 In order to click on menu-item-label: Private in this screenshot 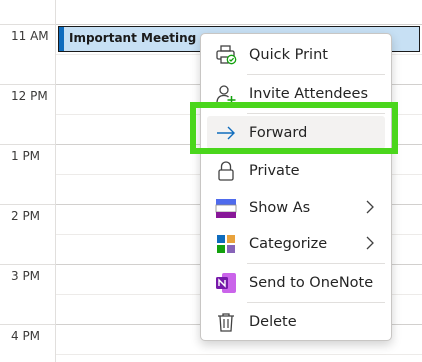, I will do `click(274, 170)`.